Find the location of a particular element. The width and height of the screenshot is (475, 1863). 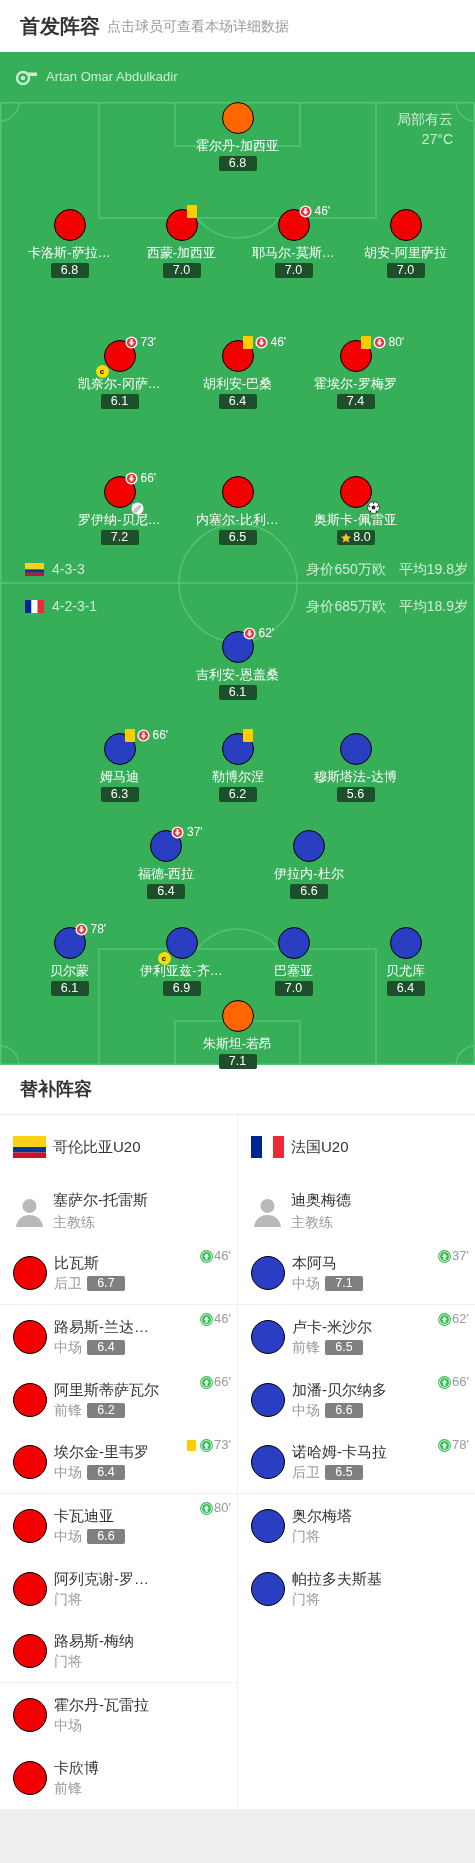

player-name: 姆马迪 is located at coordinates (119, 777).